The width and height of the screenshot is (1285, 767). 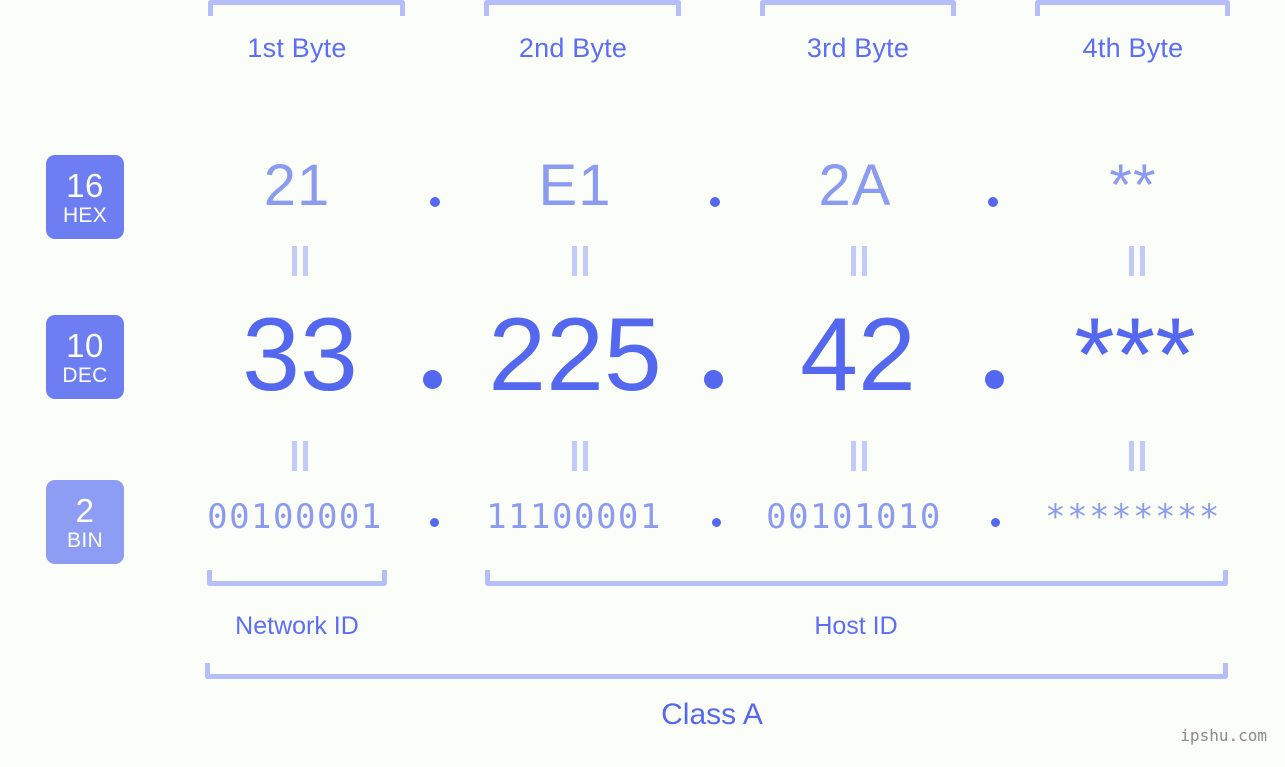 I want to click on hex-byte-1: 21, so click(x=297, y=185).